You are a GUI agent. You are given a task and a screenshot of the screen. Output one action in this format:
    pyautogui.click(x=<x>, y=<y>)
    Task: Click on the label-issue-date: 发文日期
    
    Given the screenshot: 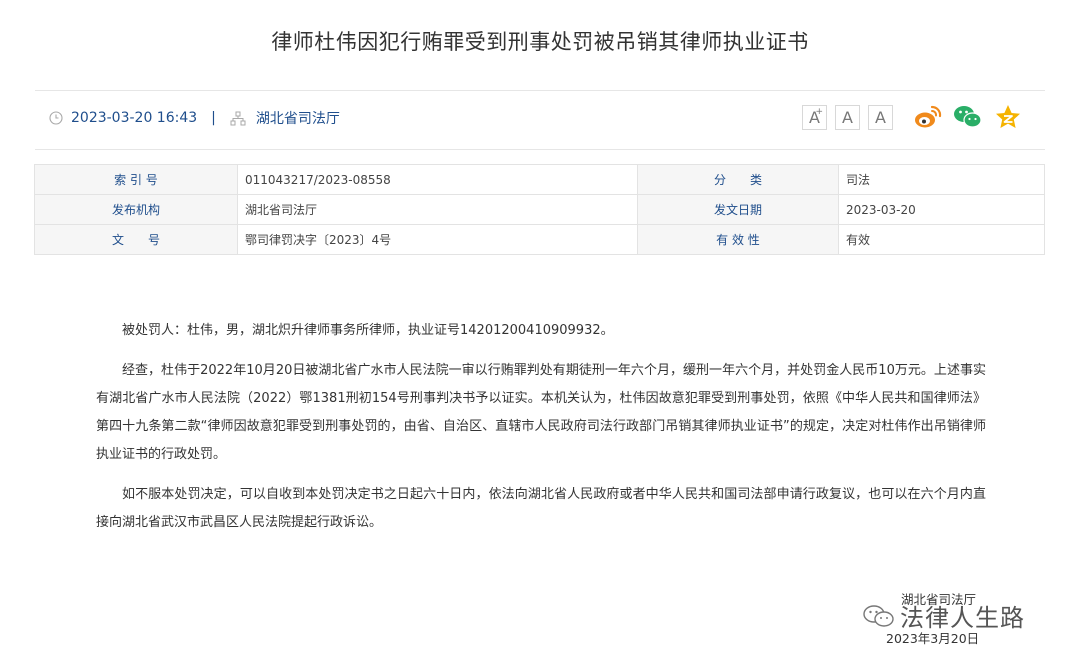 What is the action you would take?
    pyautogui.click(x=738, y=209)
    